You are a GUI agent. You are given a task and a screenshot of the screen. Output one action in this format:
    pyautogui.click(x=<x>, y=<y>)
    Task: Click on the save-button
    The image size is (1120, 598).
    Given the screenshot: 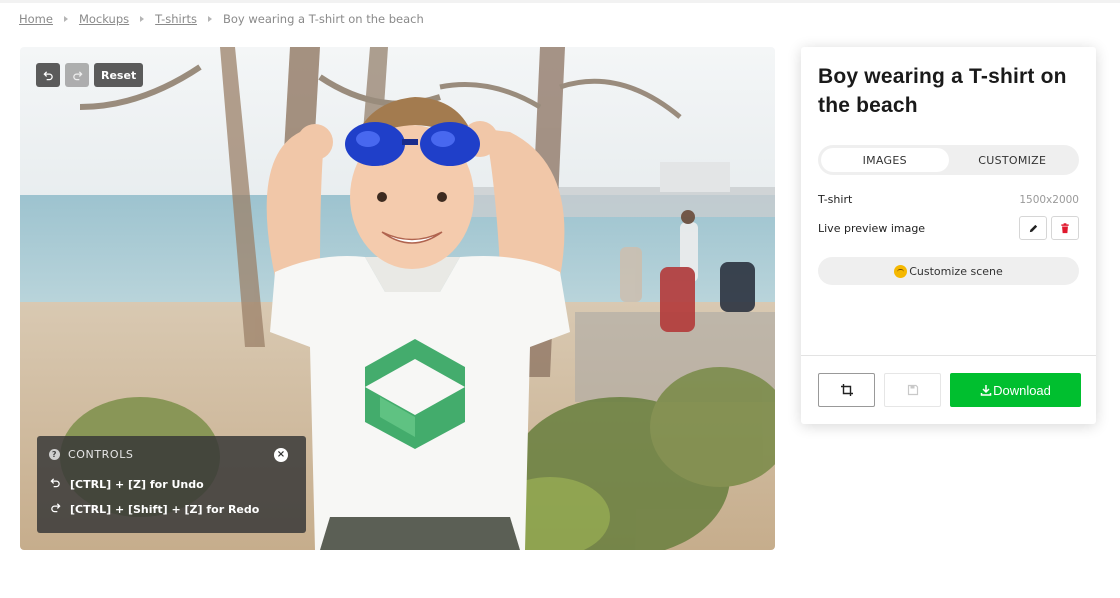 What is the action you would take?
    pyautogui.click(x=912, y=390)
    